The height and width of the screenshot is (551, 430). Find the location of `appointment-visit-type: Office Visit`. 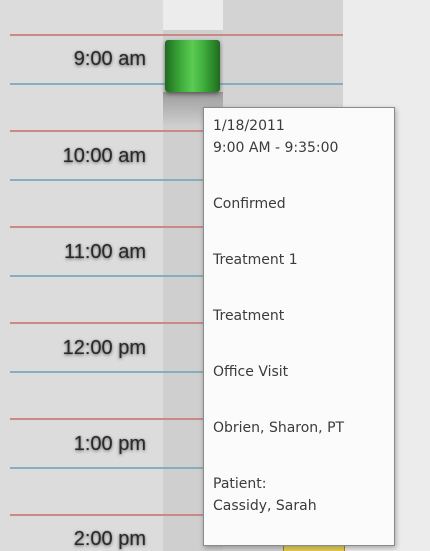

appointment-visit-type: Office Visit is located at coordinates (251, 372).